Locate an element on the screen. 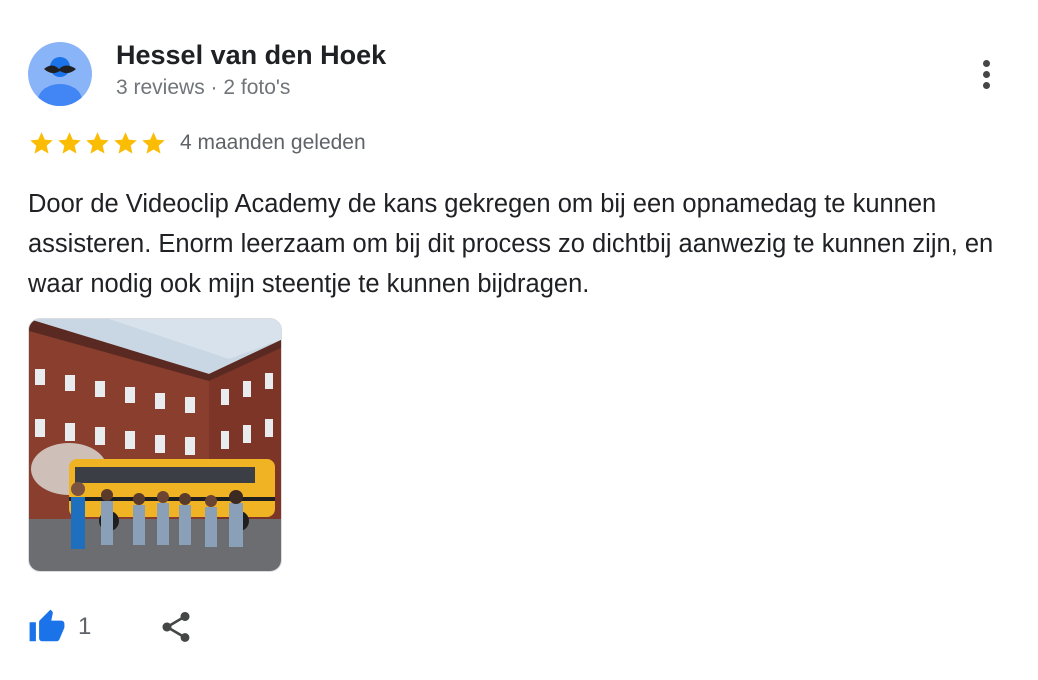 The width and height of the screenshot is (1038, 680). like-button: 1 is located at coordinates (59, 627).